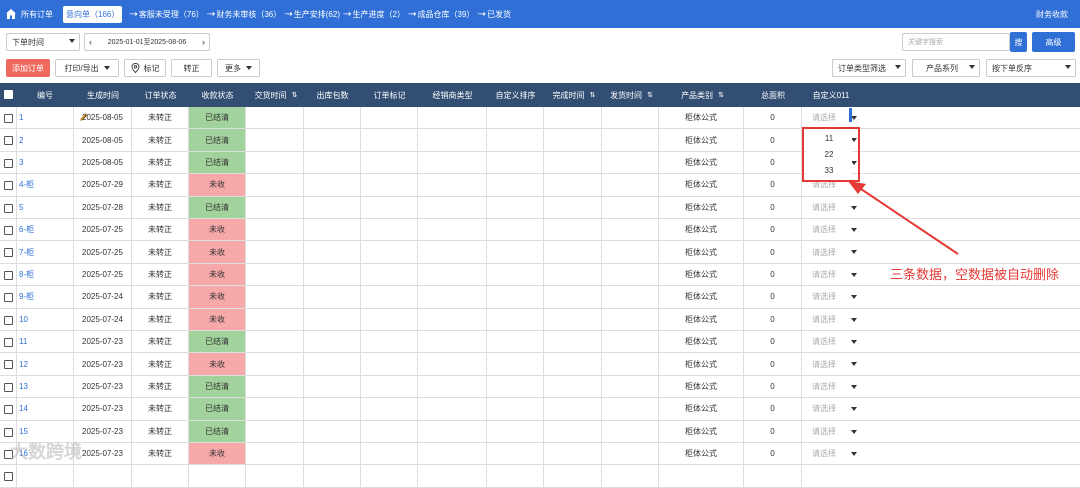  Describe the element at coordinates (540, 118) in the screenshot. I see `table-row: 1 2025-08-05 未转正 已结清 柜体公式 0 请选择` at that location.